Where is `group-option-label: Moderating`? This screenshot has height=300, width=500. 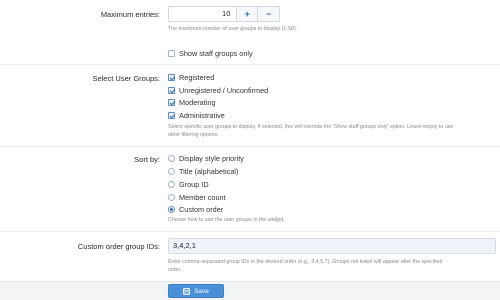
group-option-label: Moderating is located at coordinates (197, 102).